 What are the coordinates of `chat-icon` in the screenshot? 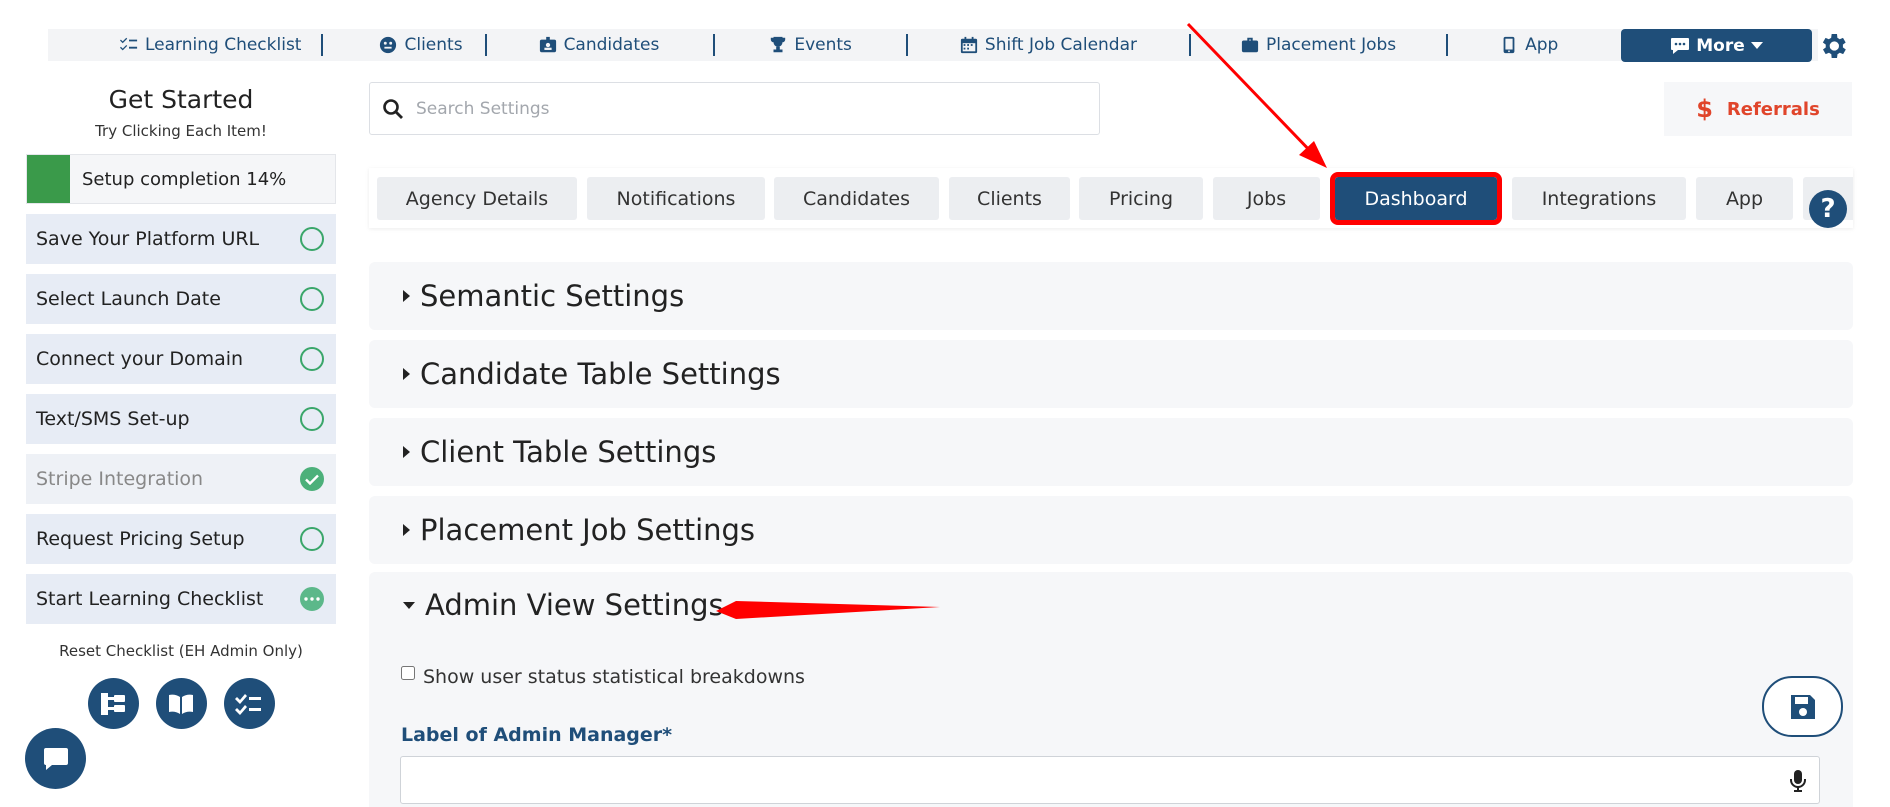 It's located at (55, 758).